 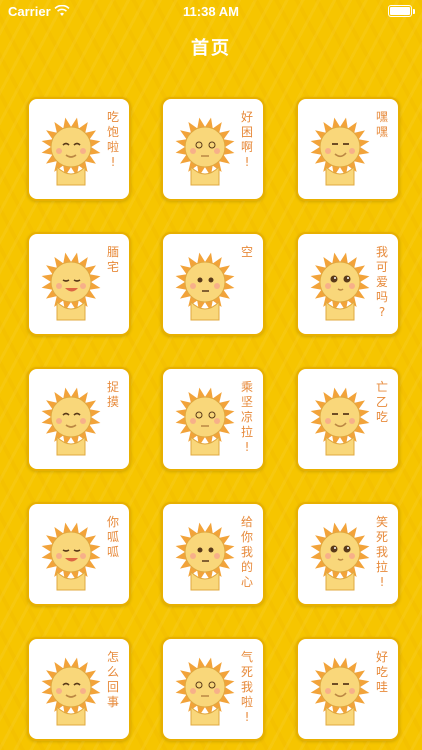 I want to click on sticker-tile-3: 嘿嘿, so click(x=348, y=149).